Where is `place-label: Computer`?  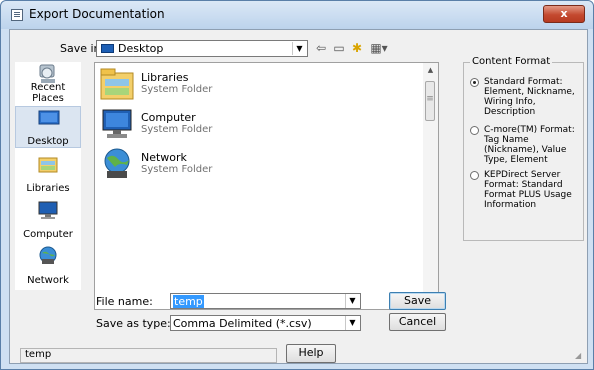
place-label: Computer is located at coordinates (48, 234).